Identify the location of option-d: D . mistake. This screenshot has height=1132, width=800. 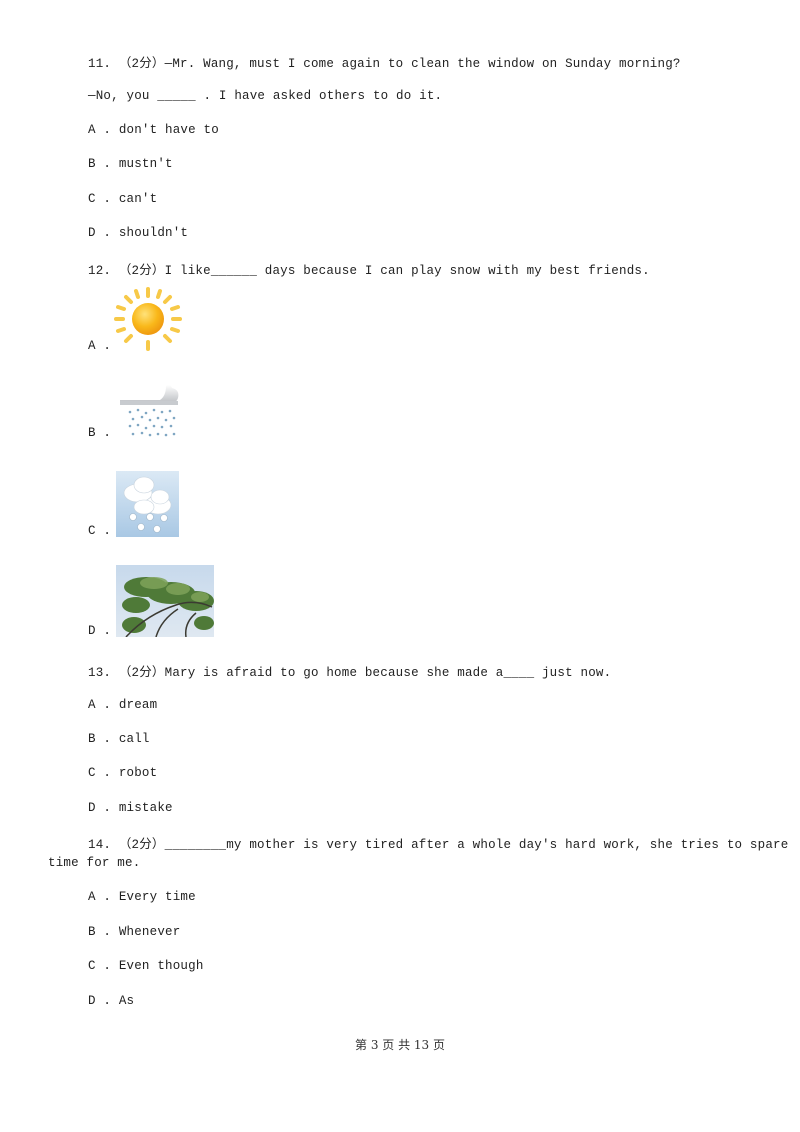
(130, 808).